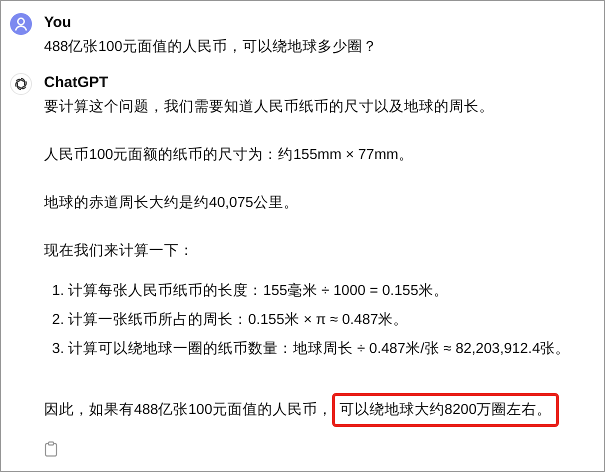  I want to click on message-text: 要计算这个问题，我们需要知道人民币纸币的尺寸以及地球的周长。, so click(269, 107).